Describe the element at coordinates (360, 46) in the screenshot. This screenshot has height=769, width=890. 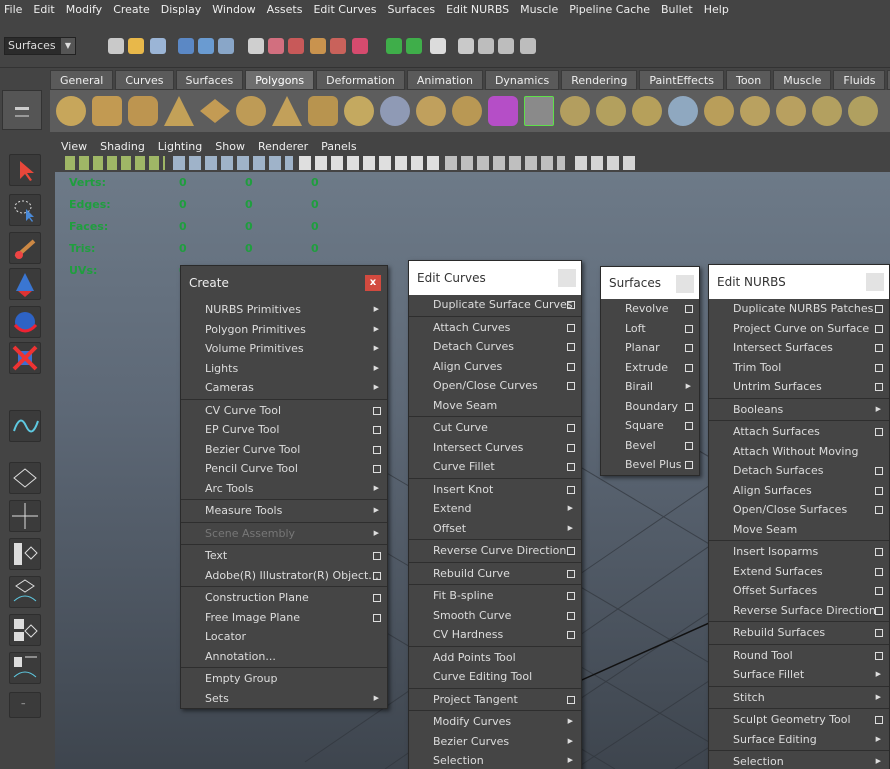
I see `magnet-icon` at that location.